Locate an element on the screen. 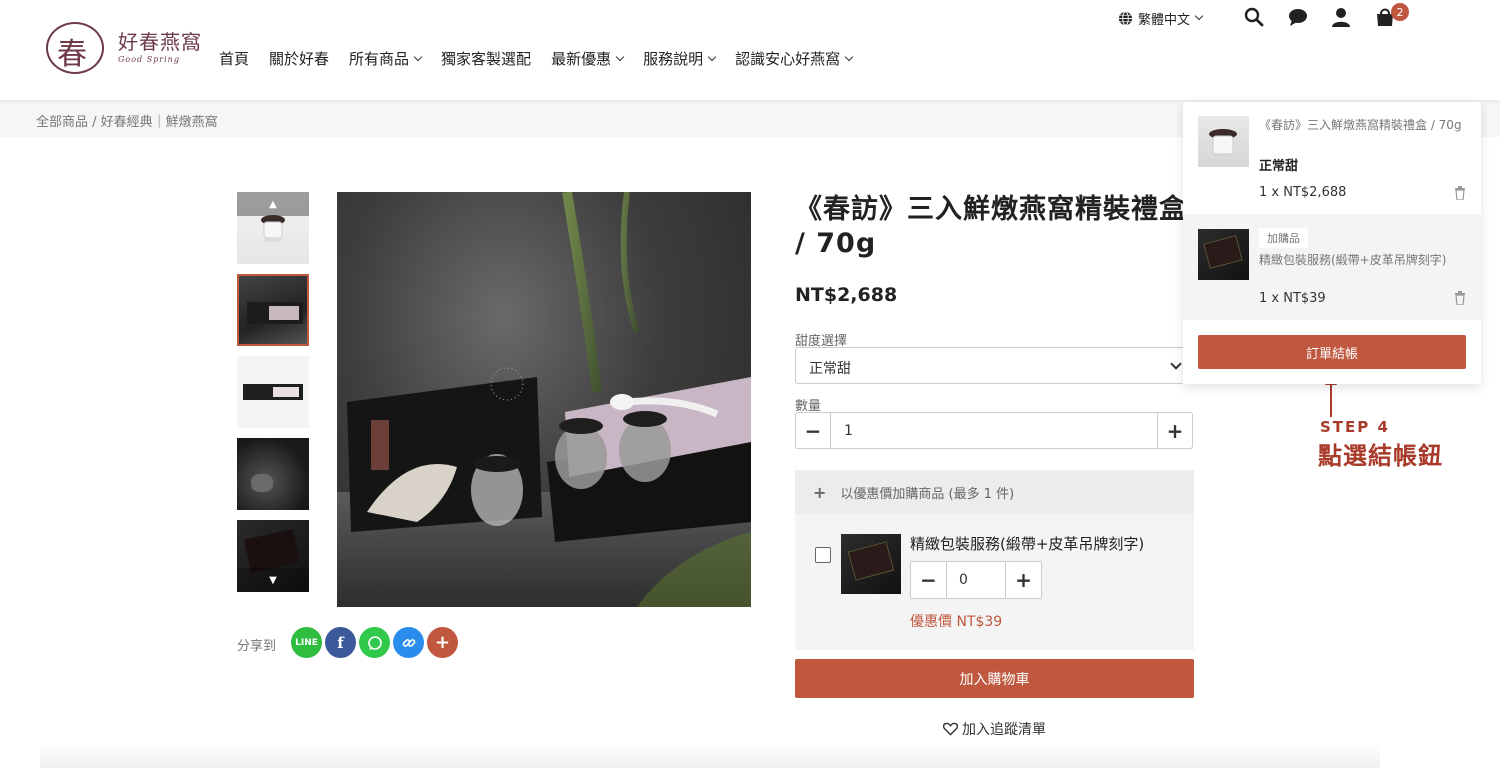 The image size is (1500, 768). nav-item-all-products: 所有商品 is located at coordinates (386, 58).